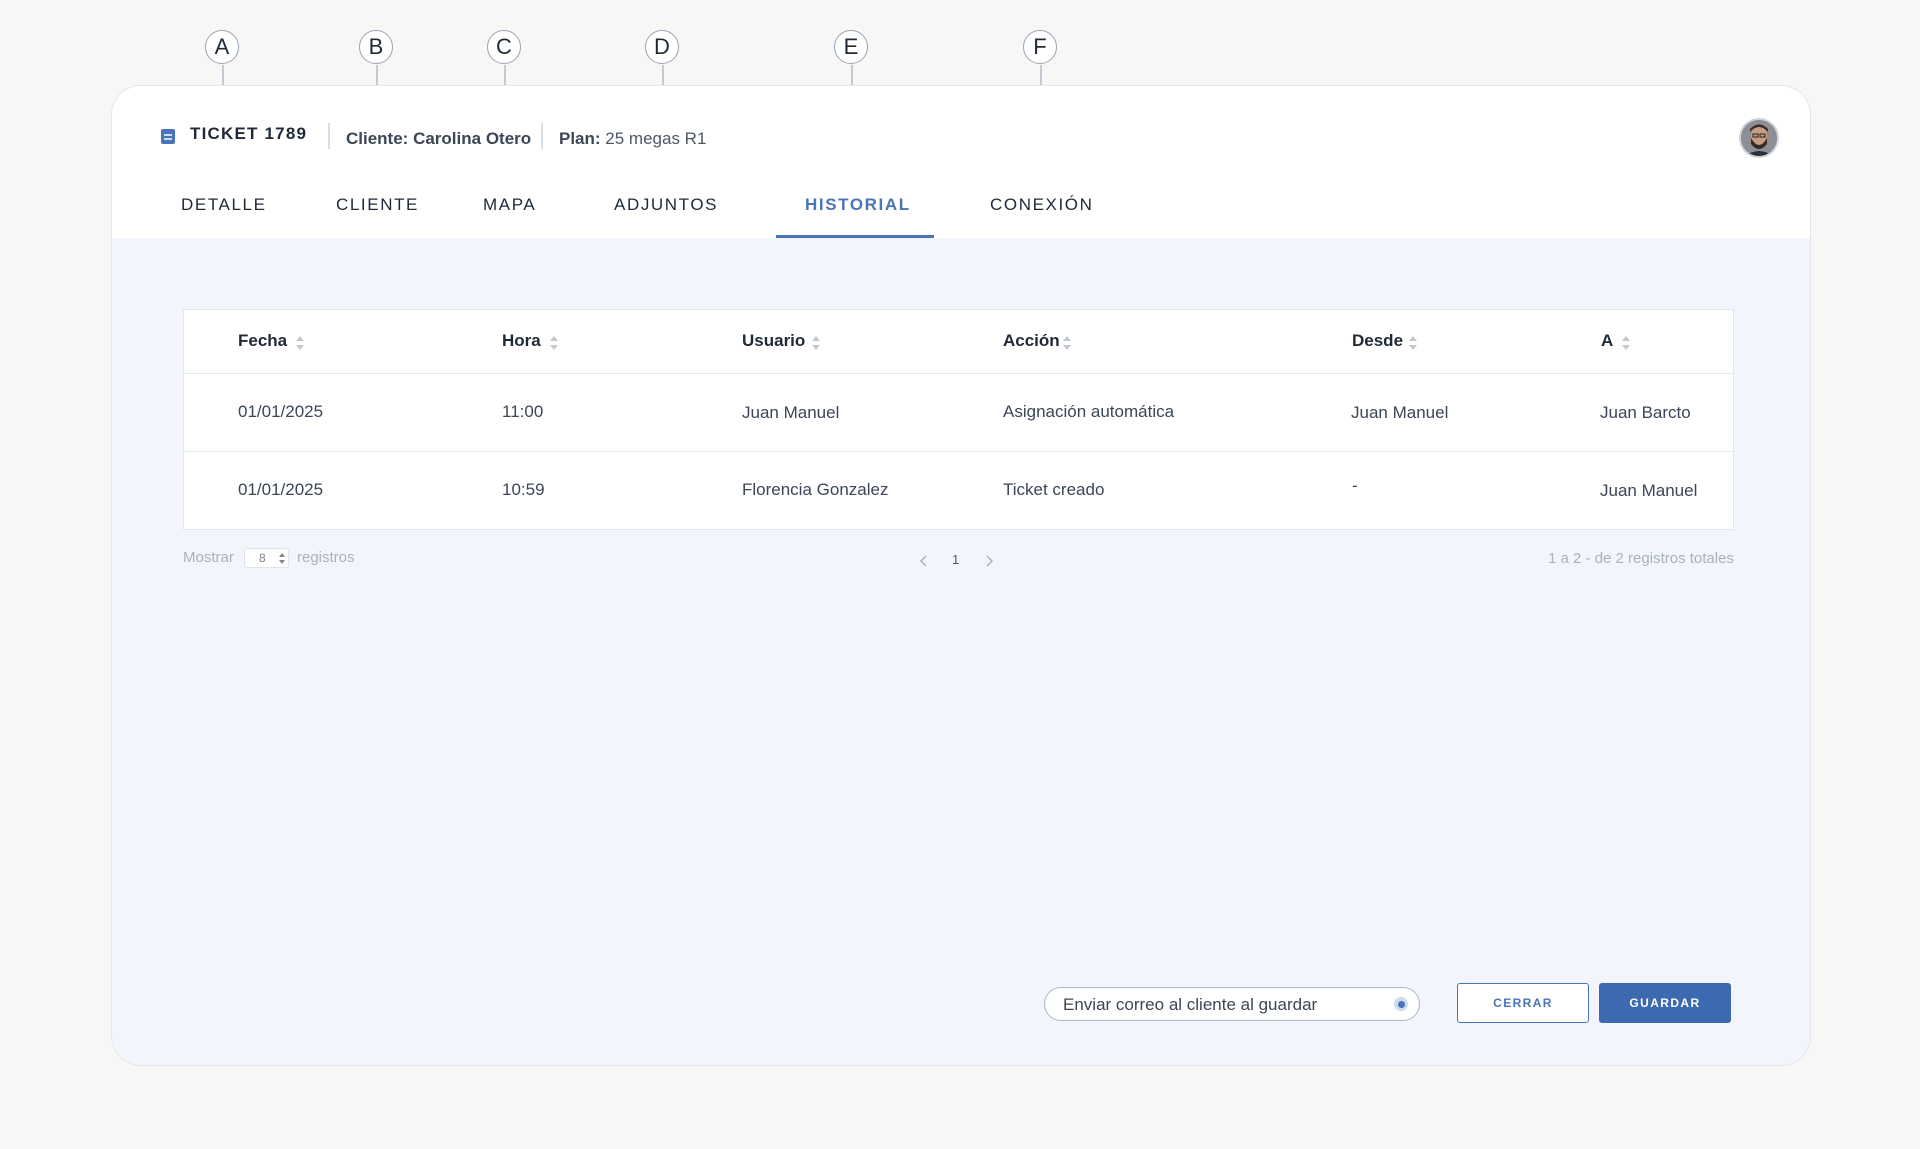  I want to click on cell-desde: Juan Manuel, so click(1400, 412).